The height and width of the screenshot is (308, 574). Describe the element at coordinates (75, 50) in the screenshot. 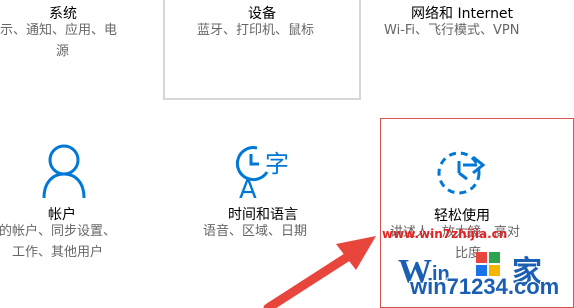

I see `tile-system: 系统 显示、通知、应用、电 源` at that location.